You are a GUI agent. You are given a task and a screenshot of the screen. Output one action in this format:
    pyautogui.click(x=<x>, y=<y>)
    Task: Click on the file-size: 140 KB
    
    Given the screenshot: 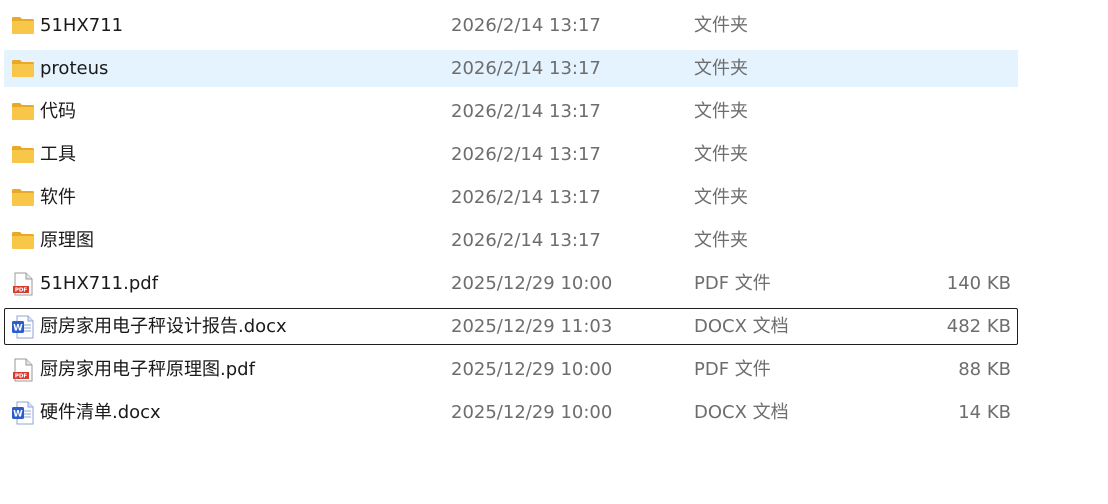 What is the action you would take?
    pyautogui.click(x=978, y=283)
    